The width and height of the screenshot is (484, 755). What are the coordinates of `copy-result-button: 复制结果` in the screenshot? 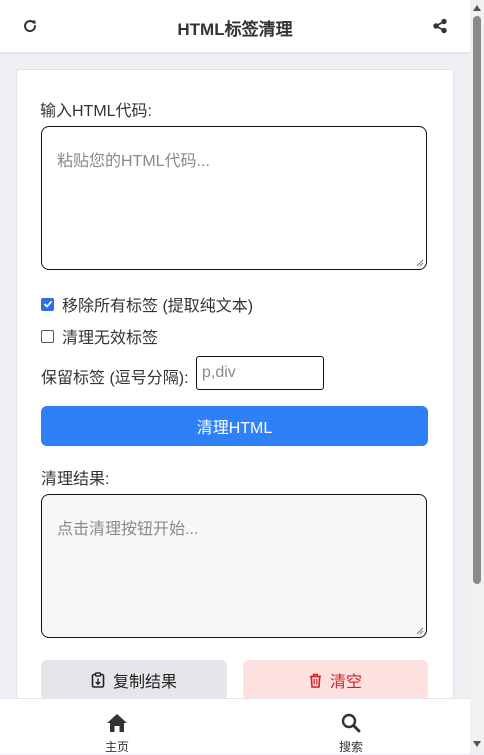 It's located at (134, 680).